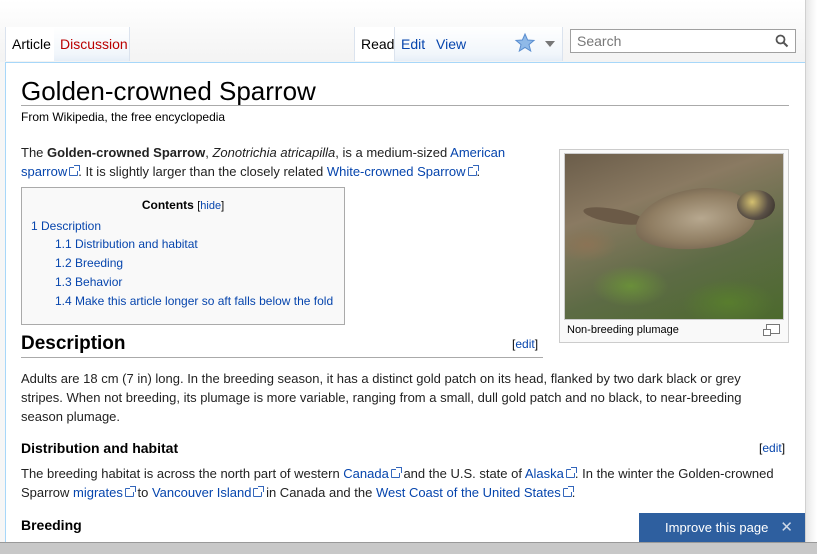 The image size is (817, 554). I want to click on tab-edit-label: Edit, so click(413, 44).